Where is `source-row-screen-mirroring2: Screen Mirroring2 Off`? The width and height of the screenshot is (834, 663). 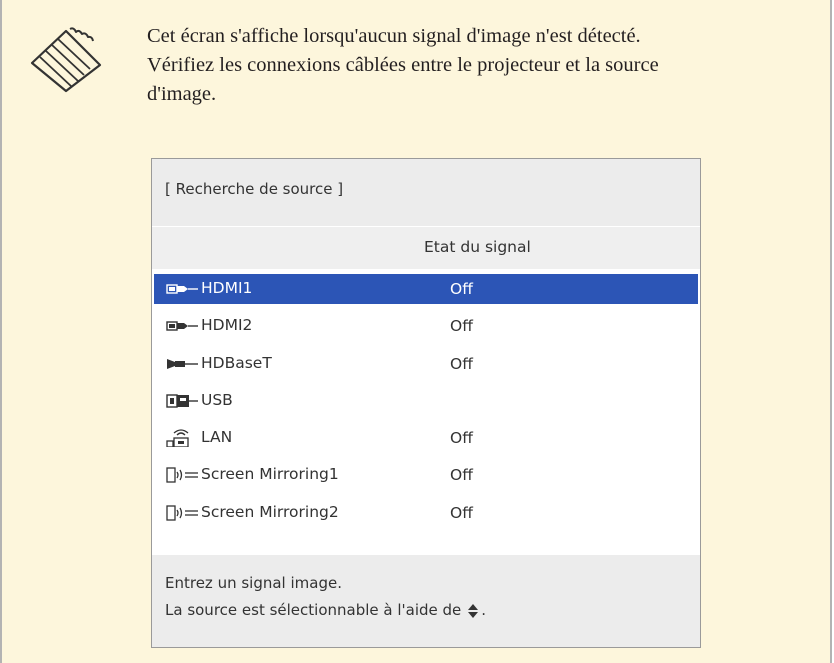
source-row-screen-mirroring2: Screen Mirroring2 Off is located at coordinates (426, 513).